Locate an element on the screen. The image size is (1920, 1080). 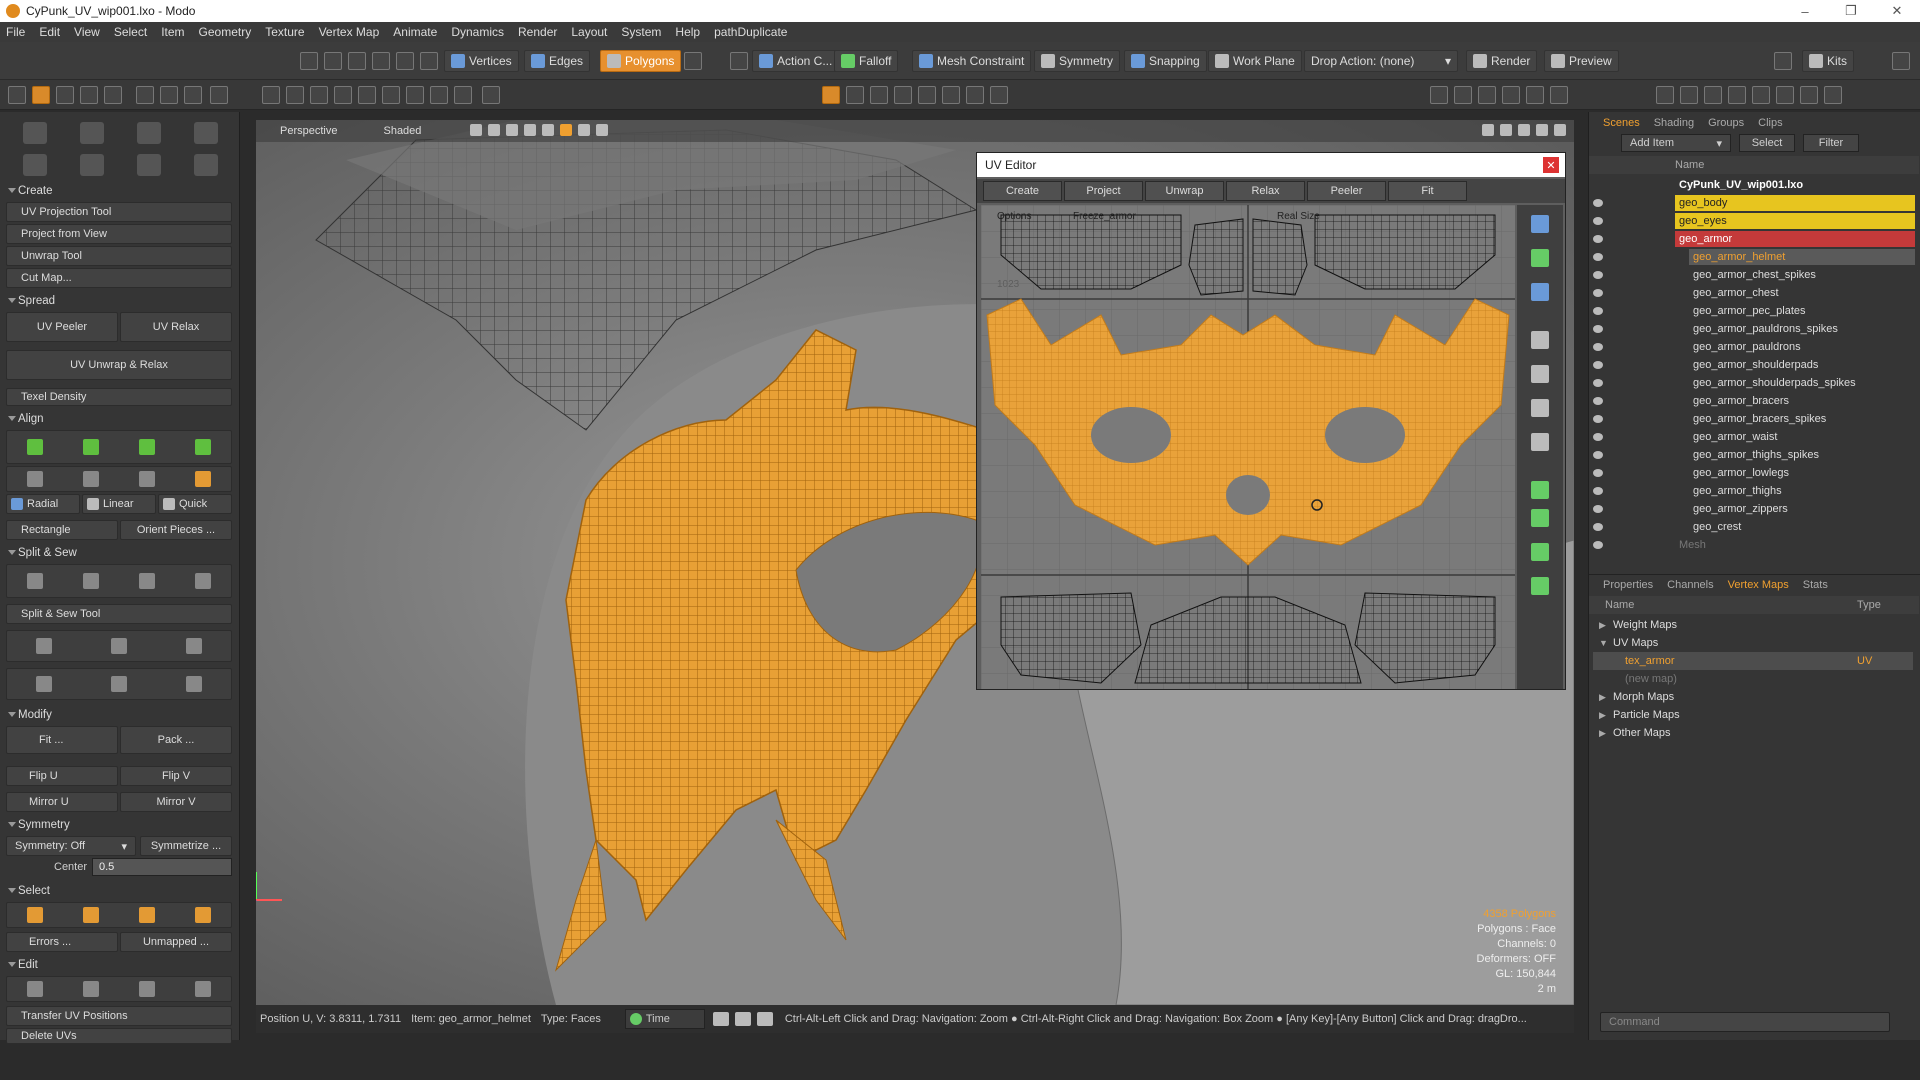
menu-vertex-map: Vertex Map is located at coordinates (349, 32).